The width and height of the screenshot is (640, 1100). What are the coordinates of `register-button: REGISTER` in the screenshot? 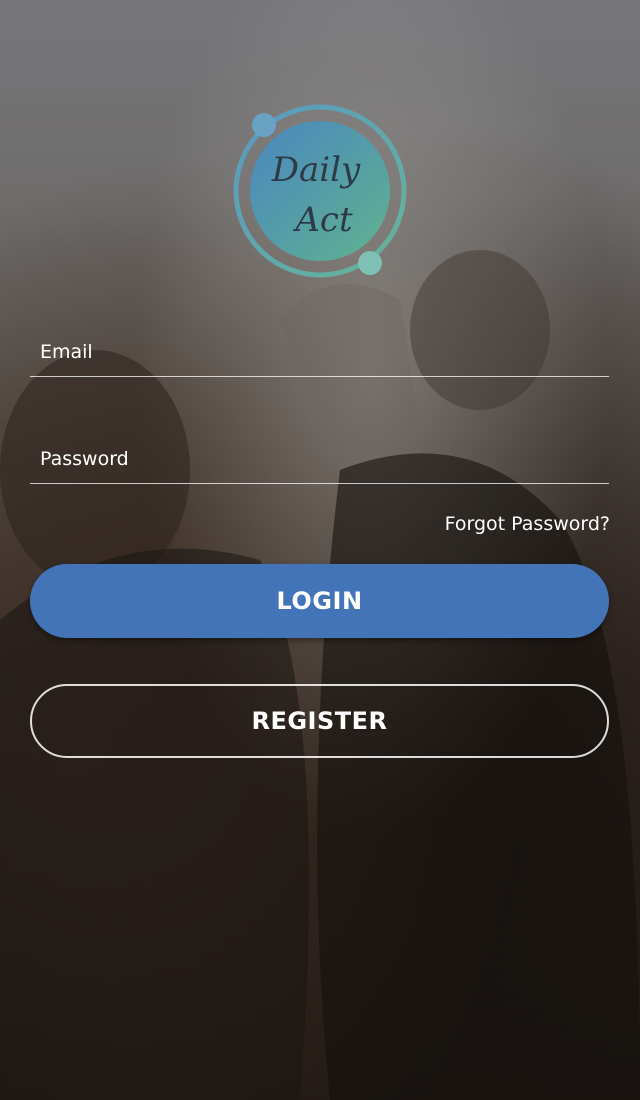 It's located at (319, 721).